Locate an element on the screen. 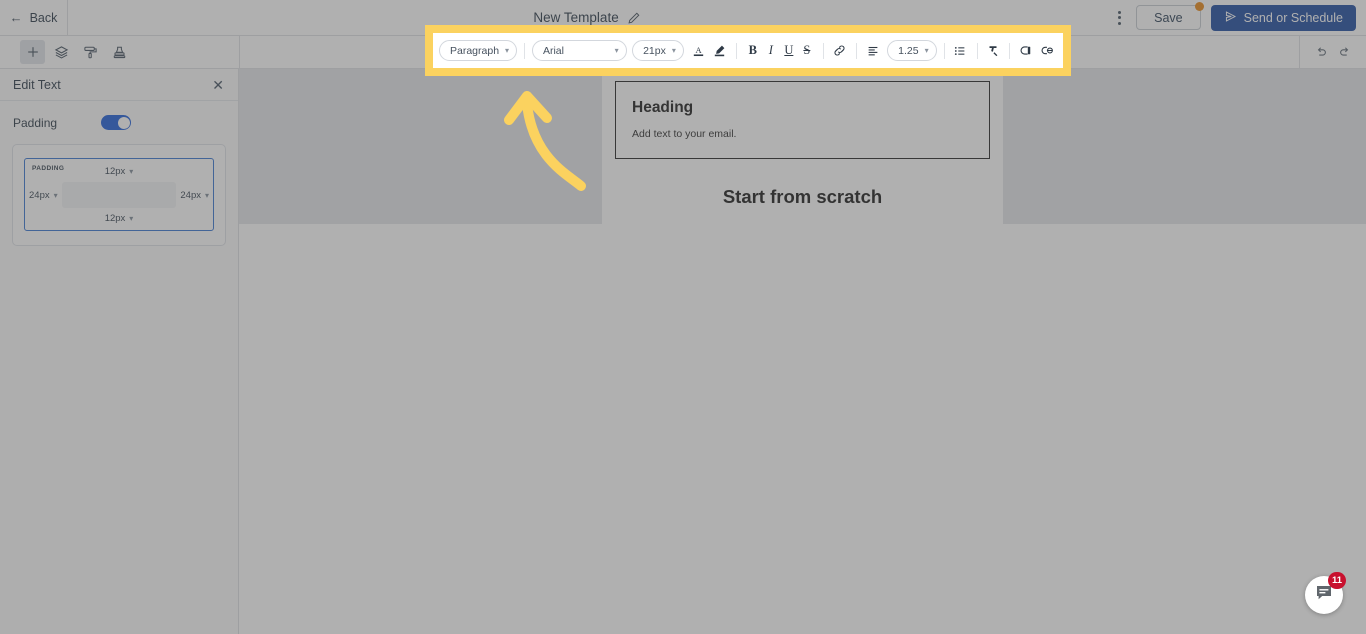 Image resolution: width=1366 pixels, height=634 pixels. svg-text: A is located at coordinates (698, 50).